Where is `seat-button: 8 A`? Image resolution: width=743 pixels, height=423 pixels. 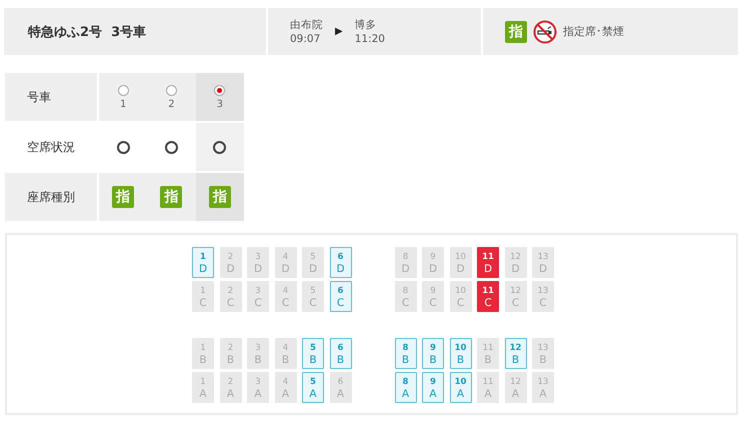
seat-button: 8 A is located at coordinates (405, 387).